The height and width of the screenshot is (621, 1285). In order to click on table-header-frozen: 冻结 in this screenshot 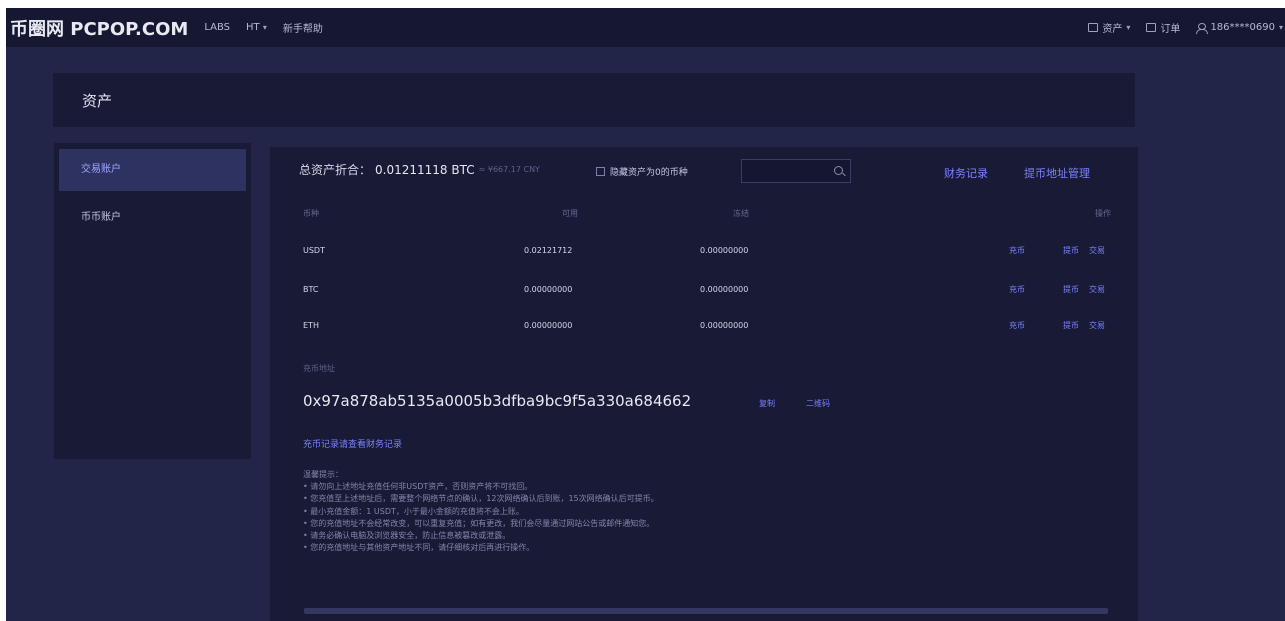, I will do `click(741, 213)`.